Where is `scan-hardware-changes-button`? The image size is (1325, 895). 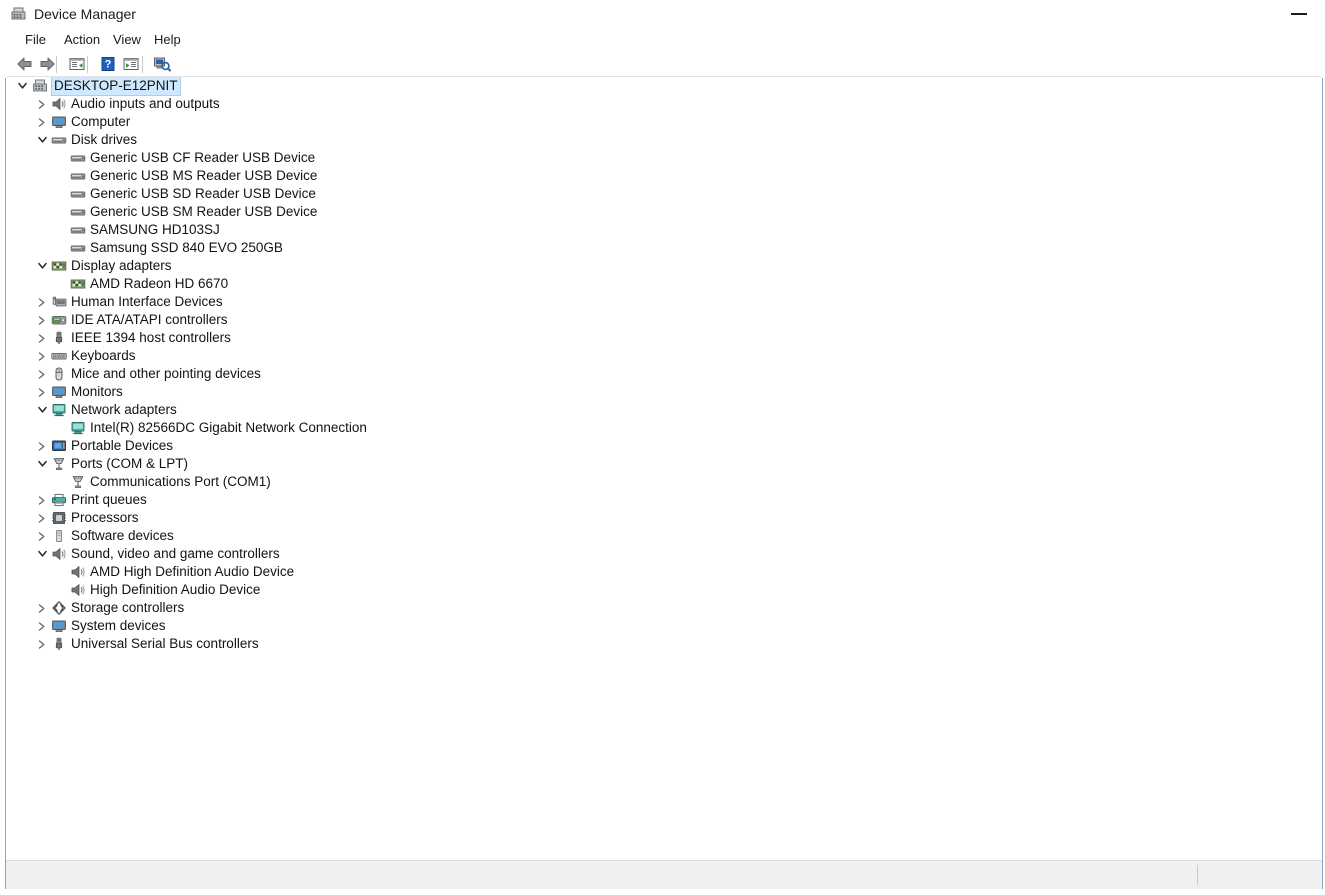
scan-hardware-changes-button is located at coordinates (162, 64).